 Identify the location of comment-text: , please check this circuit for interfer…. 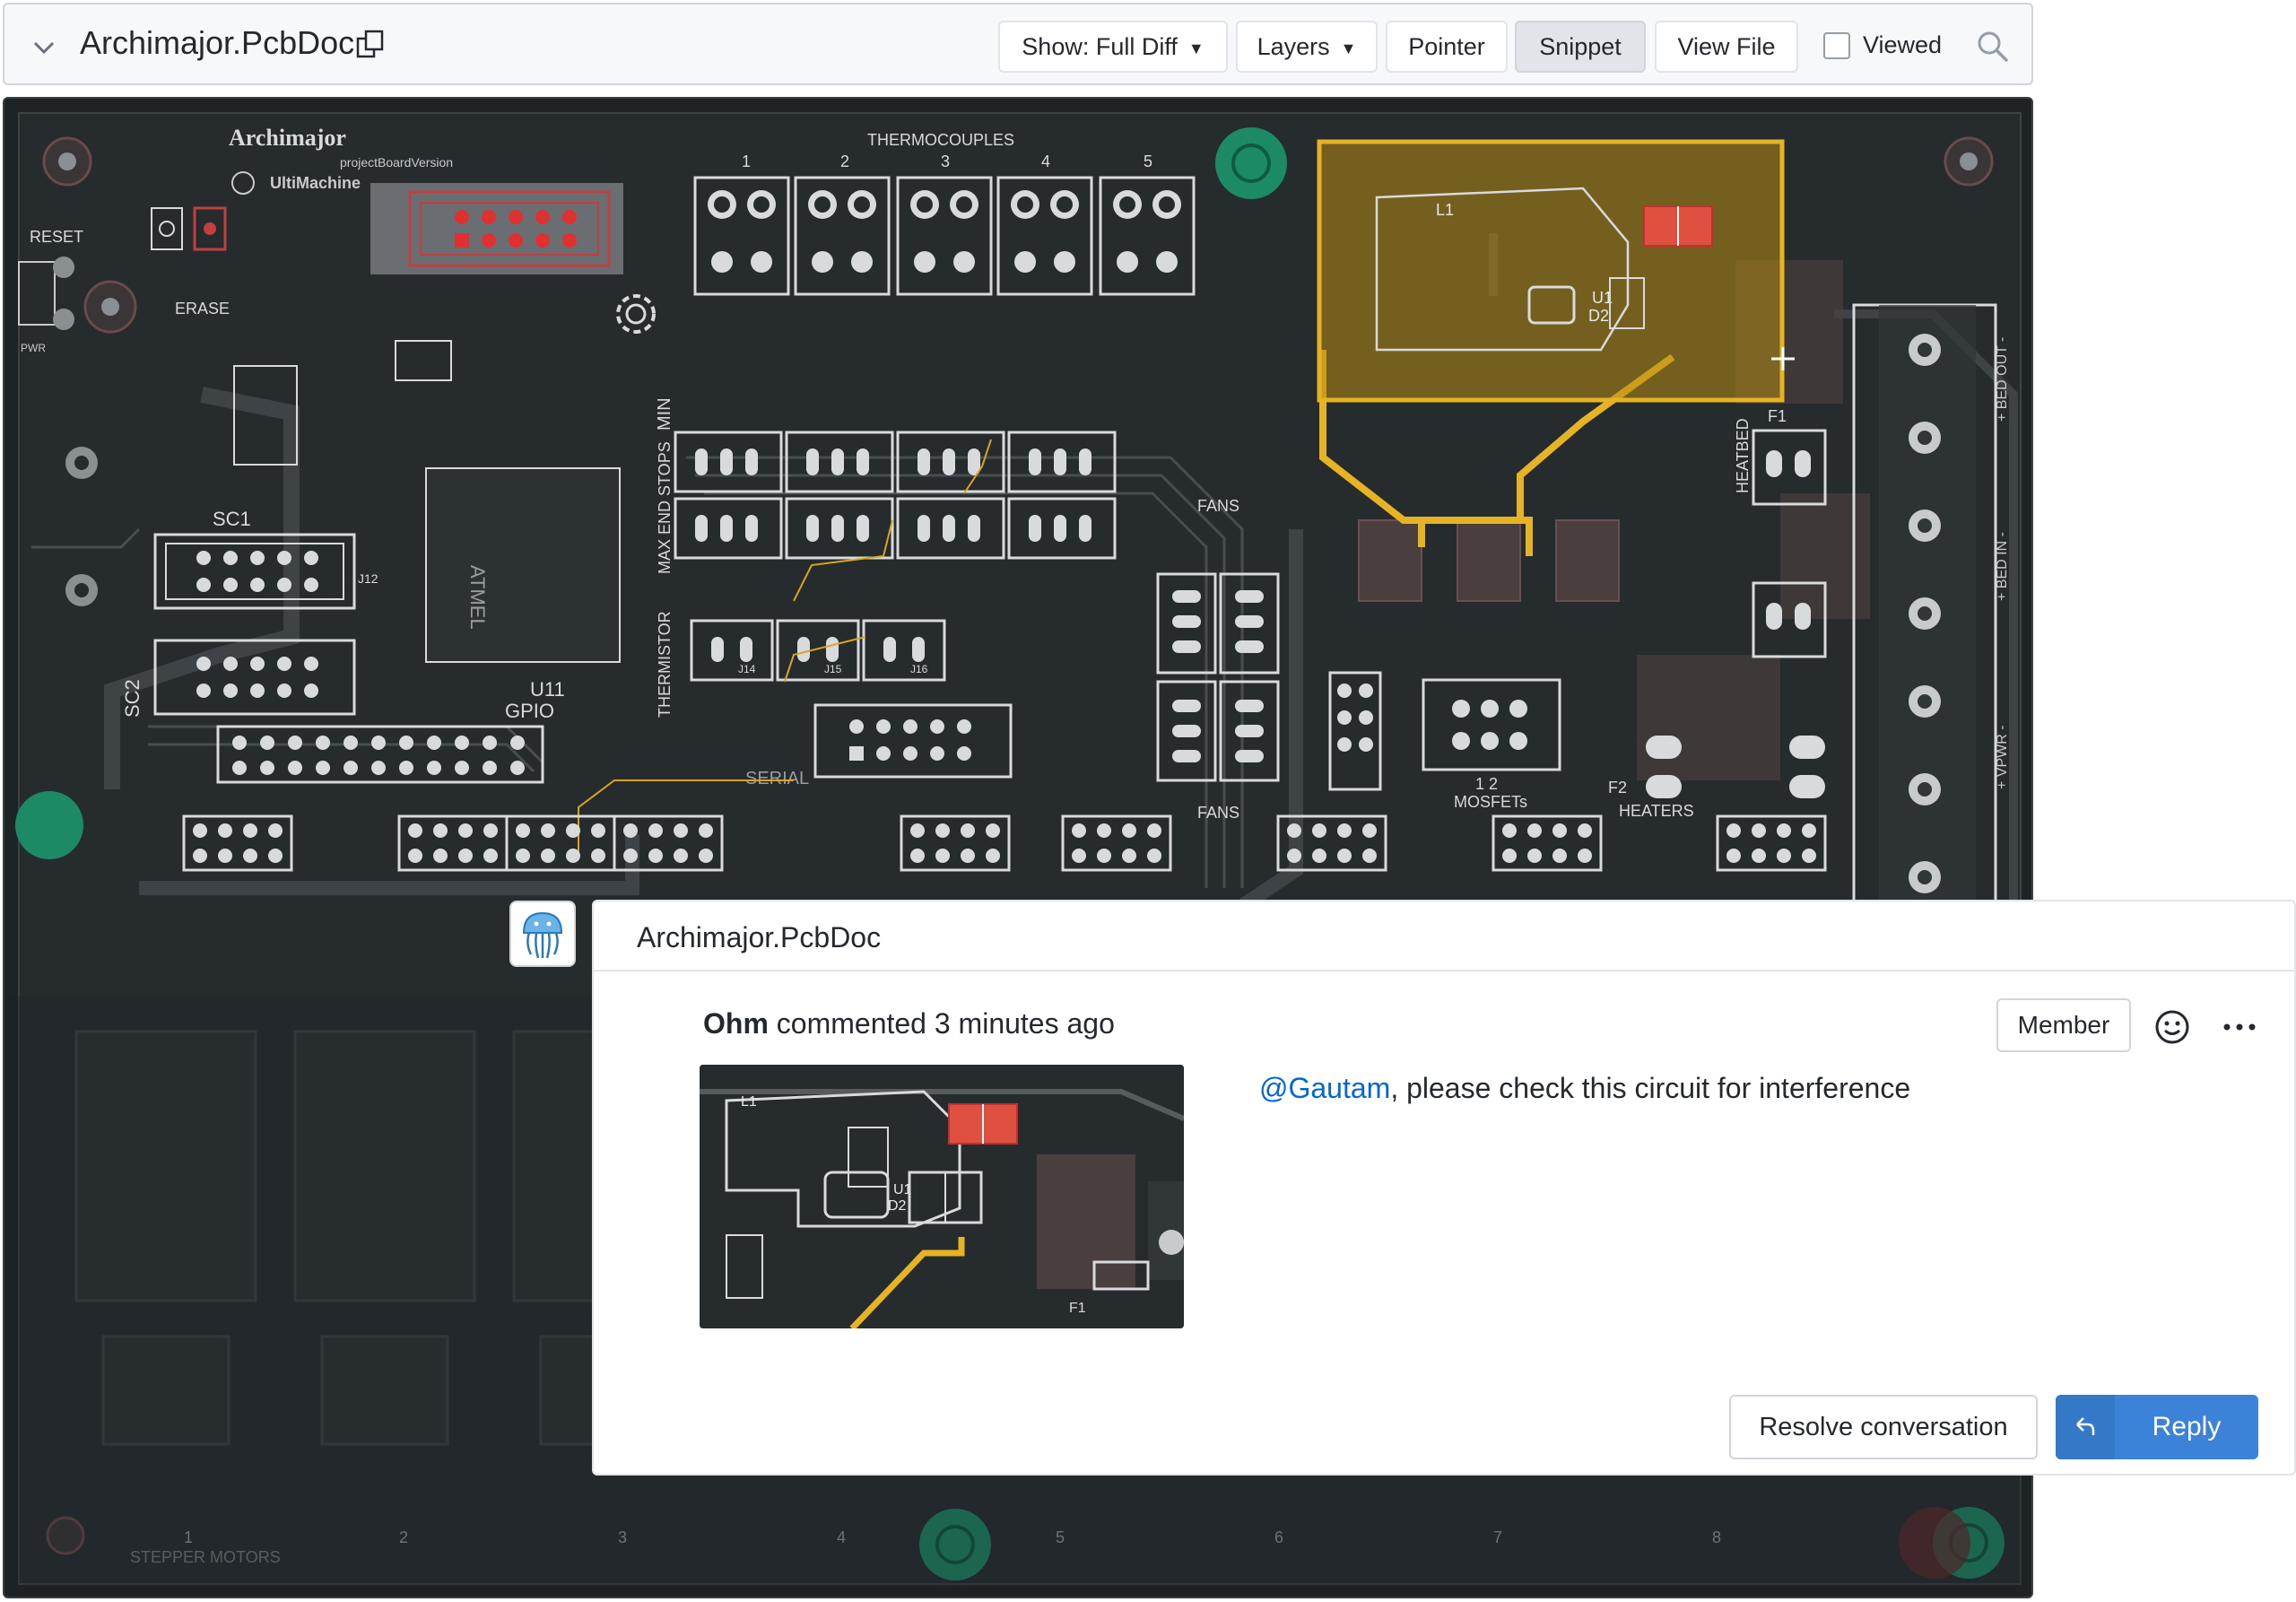
(1650, 1088).